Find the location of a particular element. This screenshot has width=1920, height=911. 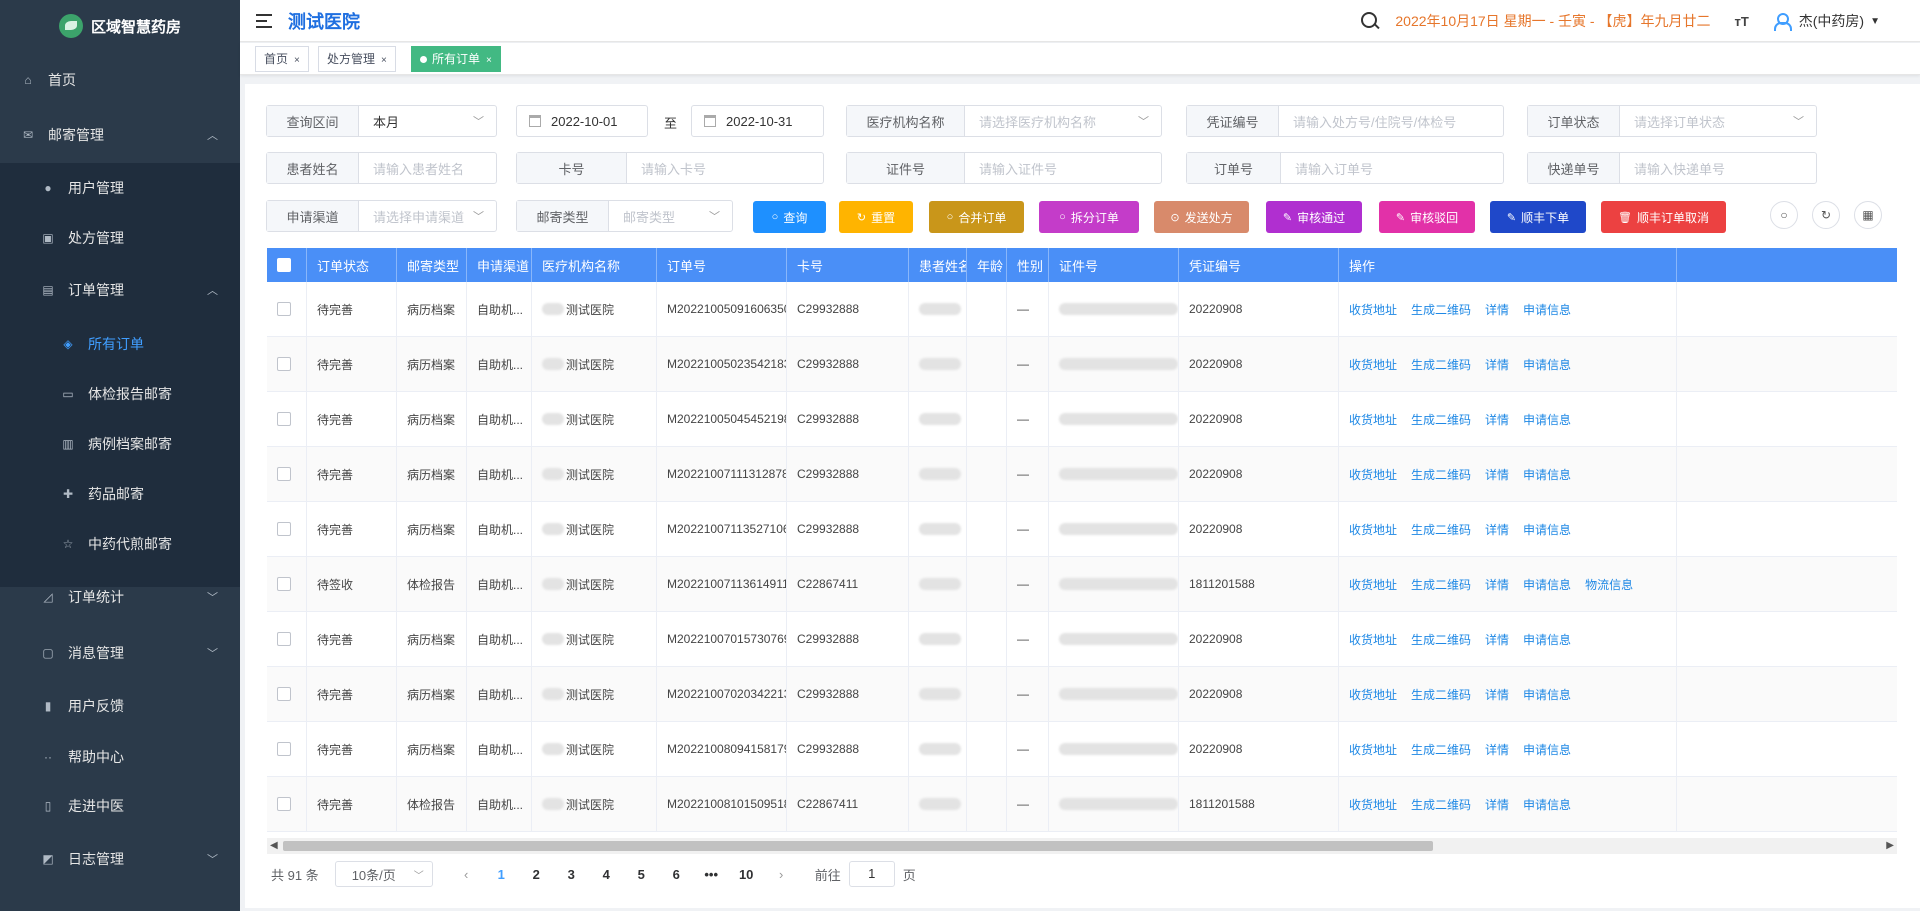

tag-prescription: 处方管理 × is located at coordinates (357, 59).